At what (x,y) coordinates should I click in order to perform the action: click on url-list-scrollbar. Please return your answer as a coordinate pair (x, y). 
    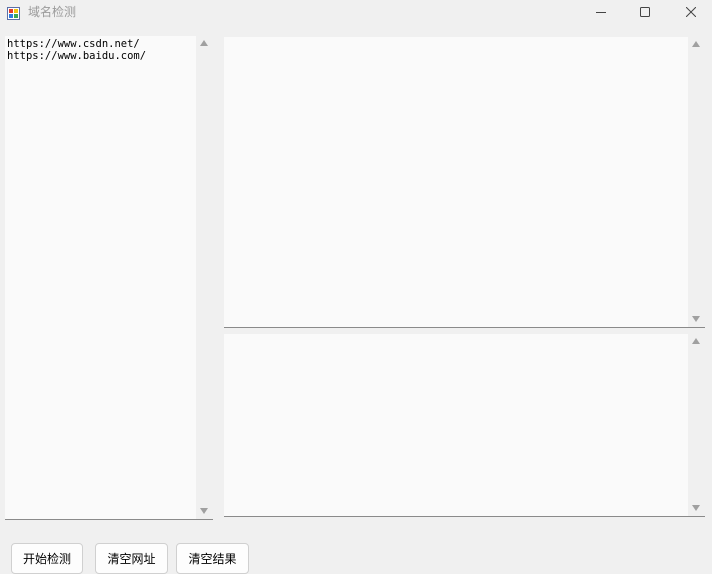
    Looking at the image, I should click on (204, 277).